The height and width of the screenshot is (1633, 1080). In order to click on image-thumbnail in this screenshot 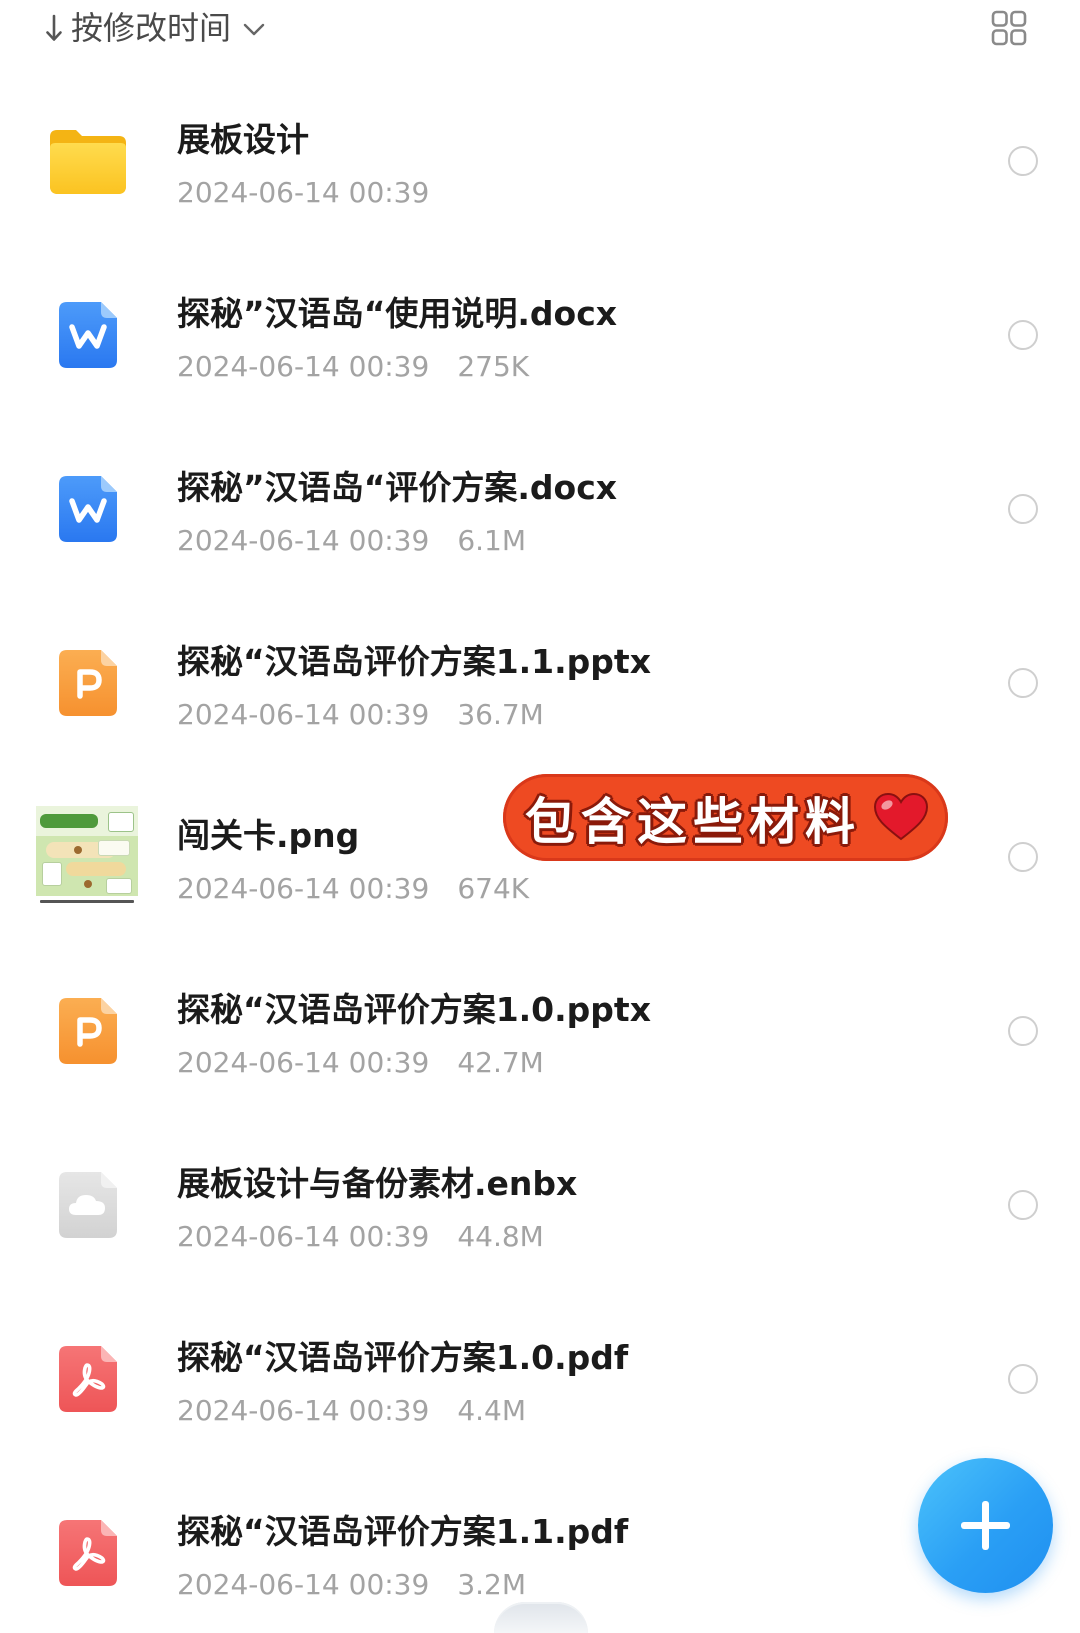, I will do `click(87, 857)`.